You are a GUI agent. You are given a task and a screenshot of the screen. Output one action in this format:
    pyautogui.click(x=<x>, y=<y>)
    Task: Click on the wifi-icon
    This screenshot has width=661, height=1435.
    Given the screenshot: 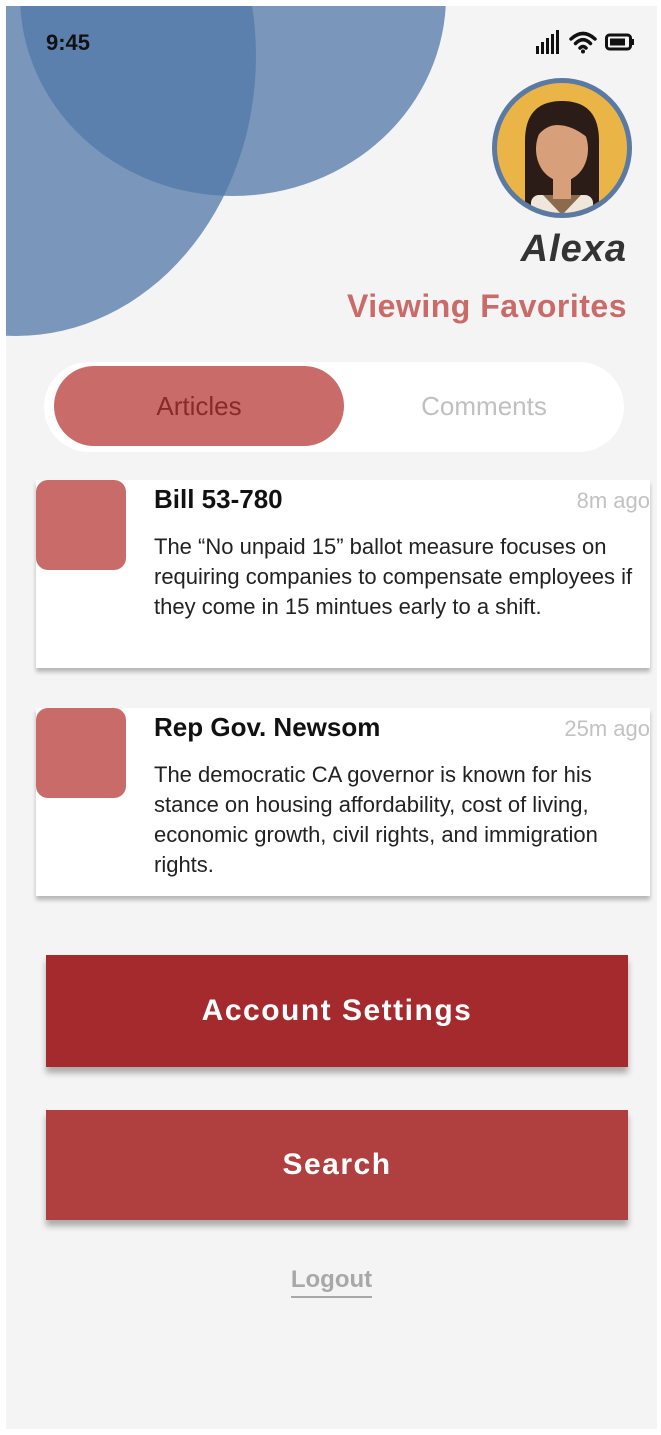 What is the action you would take?
    pyautogui.click(x=583, y=42)
    